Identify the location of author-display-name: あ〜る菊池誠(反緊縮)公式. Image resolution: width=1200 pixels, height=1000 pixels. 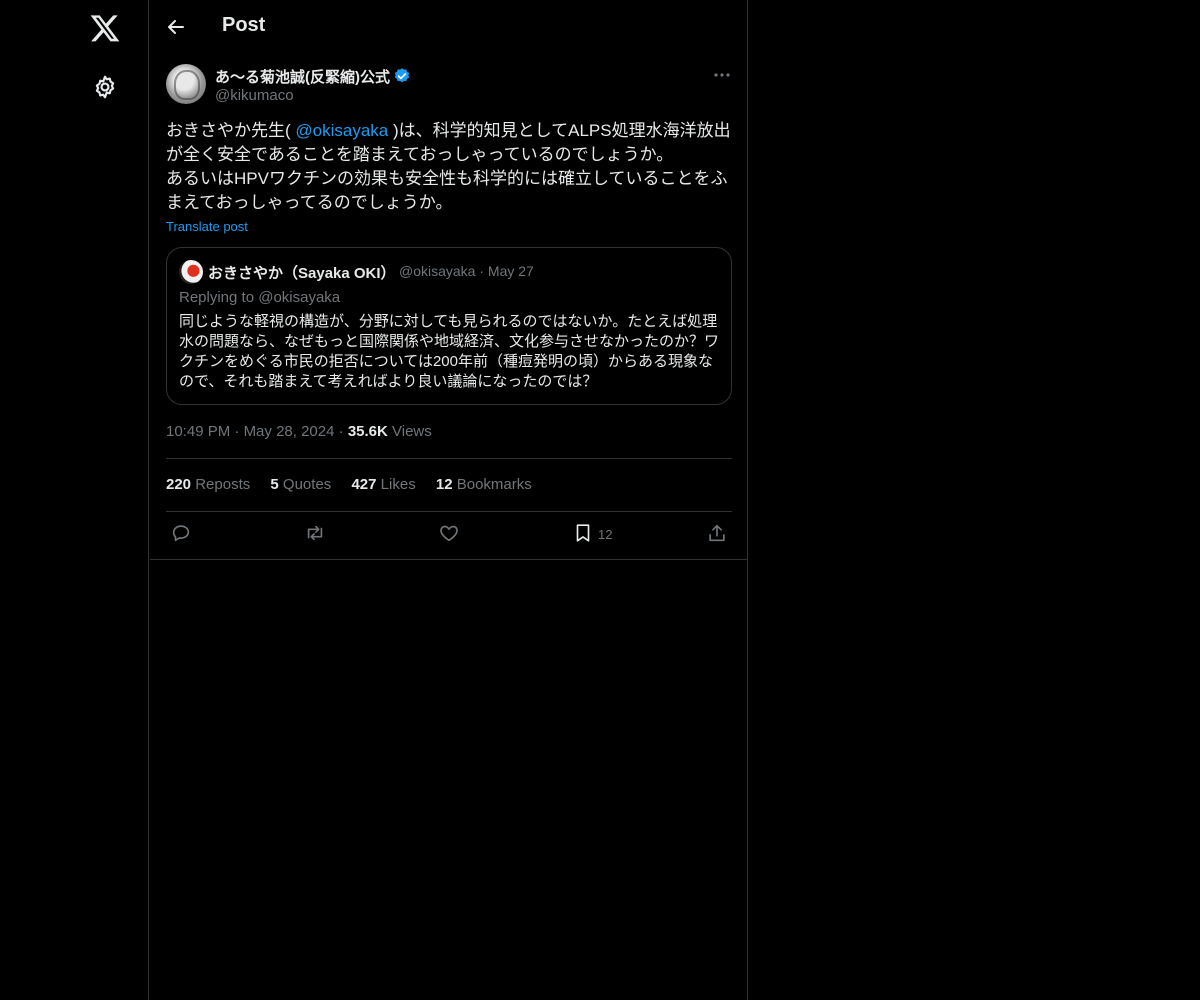
(302, 77).